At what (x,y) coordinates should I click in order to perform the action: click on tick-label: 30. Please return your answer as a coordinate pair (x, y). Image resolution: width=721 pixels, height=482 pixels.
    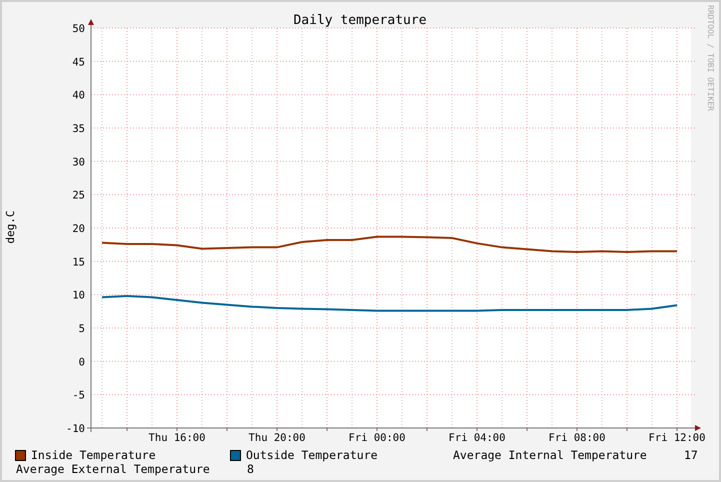
    Looking at the image, I should click on (78, 162).